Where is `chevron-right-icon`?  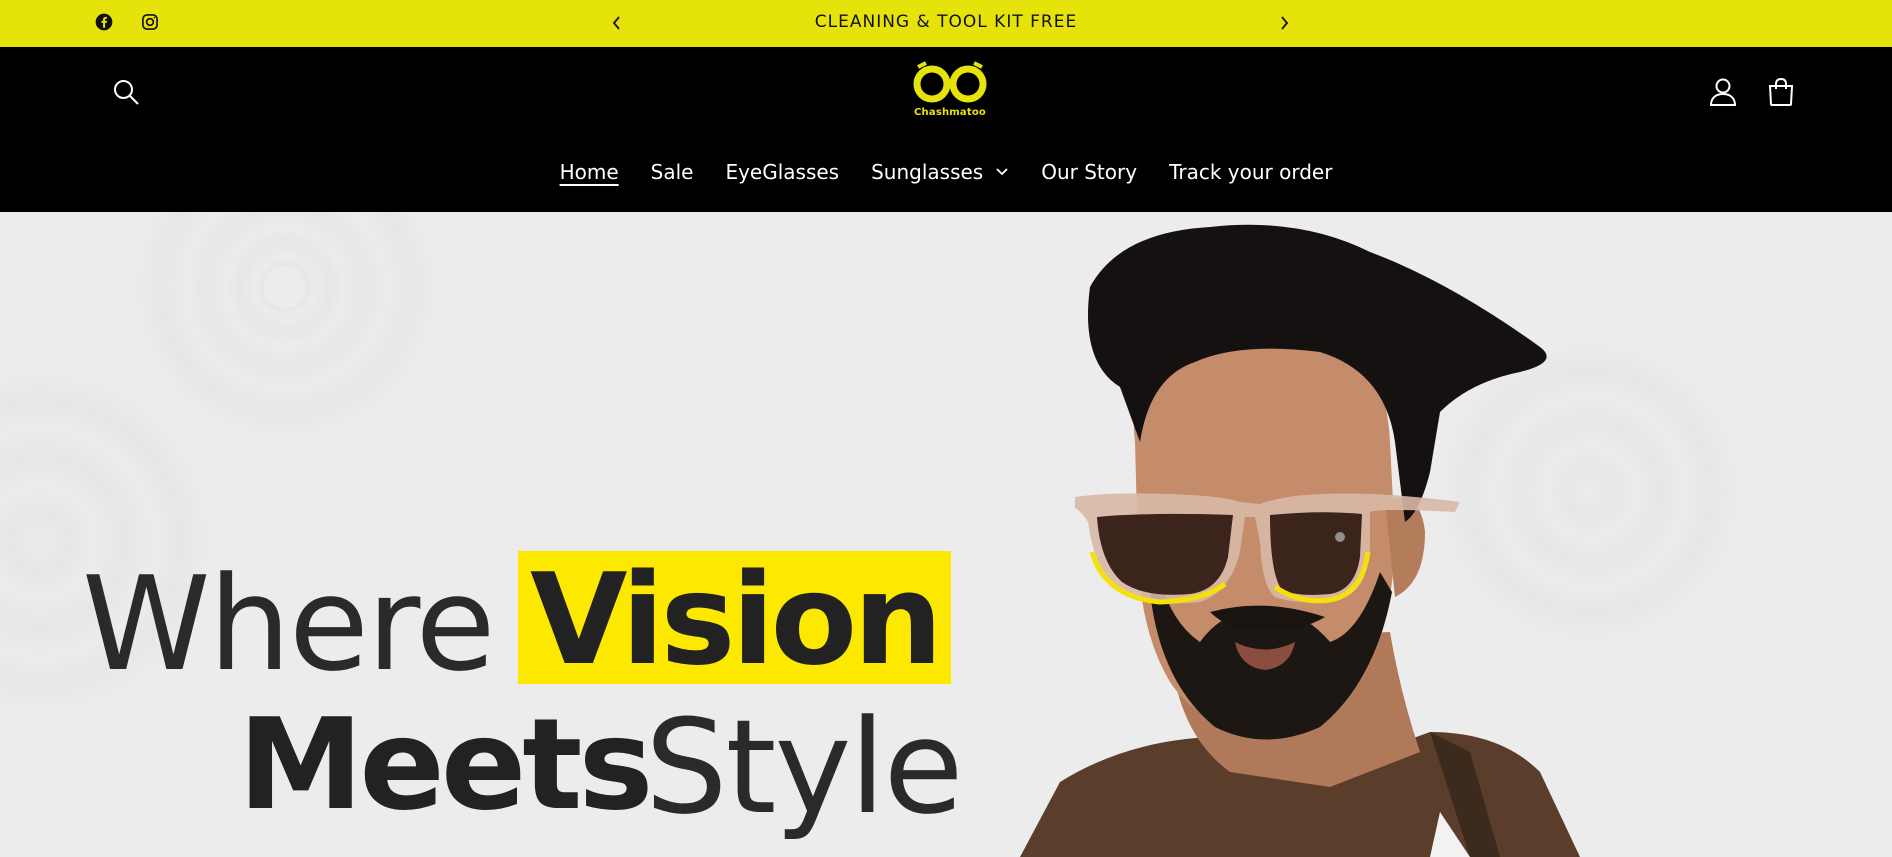
chevron-right-icon is located at coordinates (1285, 23).